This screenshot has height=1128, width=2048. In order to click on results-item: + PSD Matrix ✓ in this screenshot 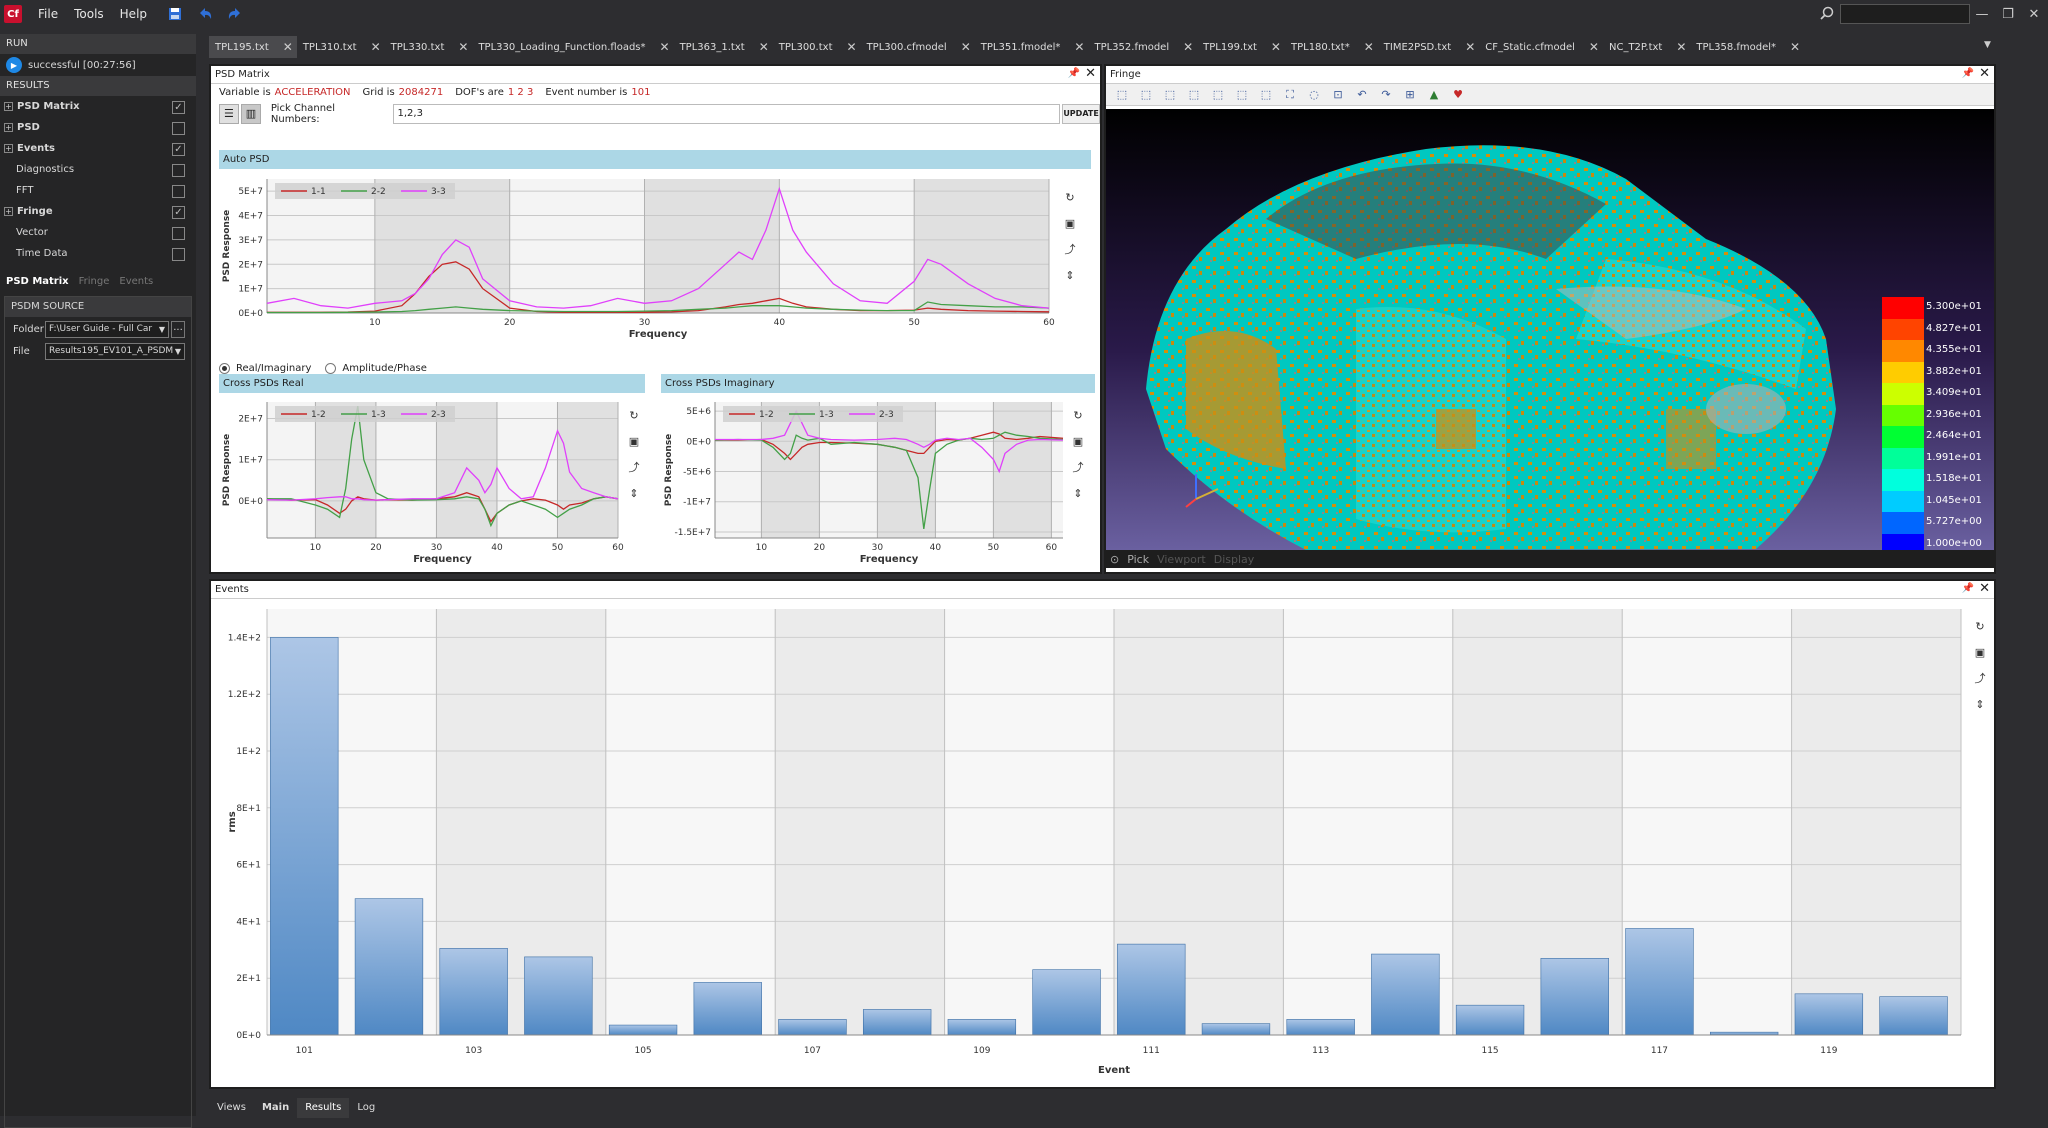, I will do `click(98, 106)`.